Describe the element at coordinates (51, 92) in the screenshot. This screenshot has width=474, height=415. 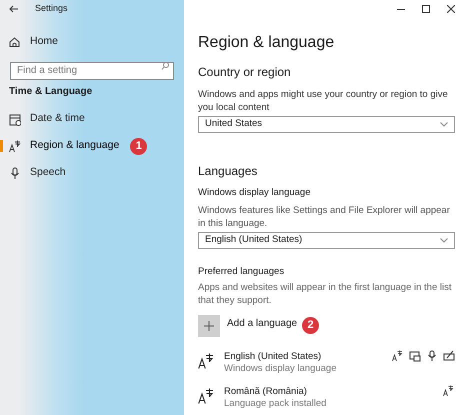
I see `section-heading: Time & Language` at that location.